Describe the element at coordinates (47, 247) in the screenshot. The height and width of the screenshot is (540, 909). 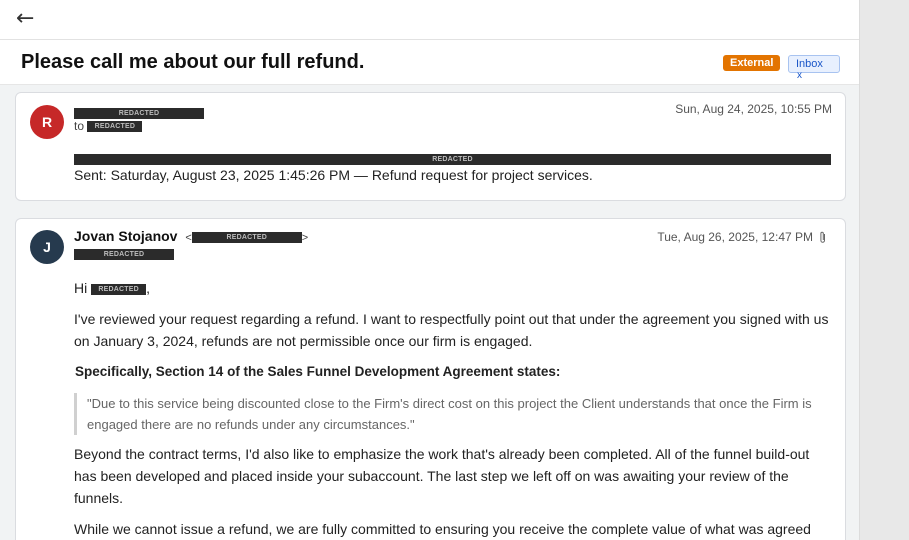
I see `sender-avatar: J` at that location.